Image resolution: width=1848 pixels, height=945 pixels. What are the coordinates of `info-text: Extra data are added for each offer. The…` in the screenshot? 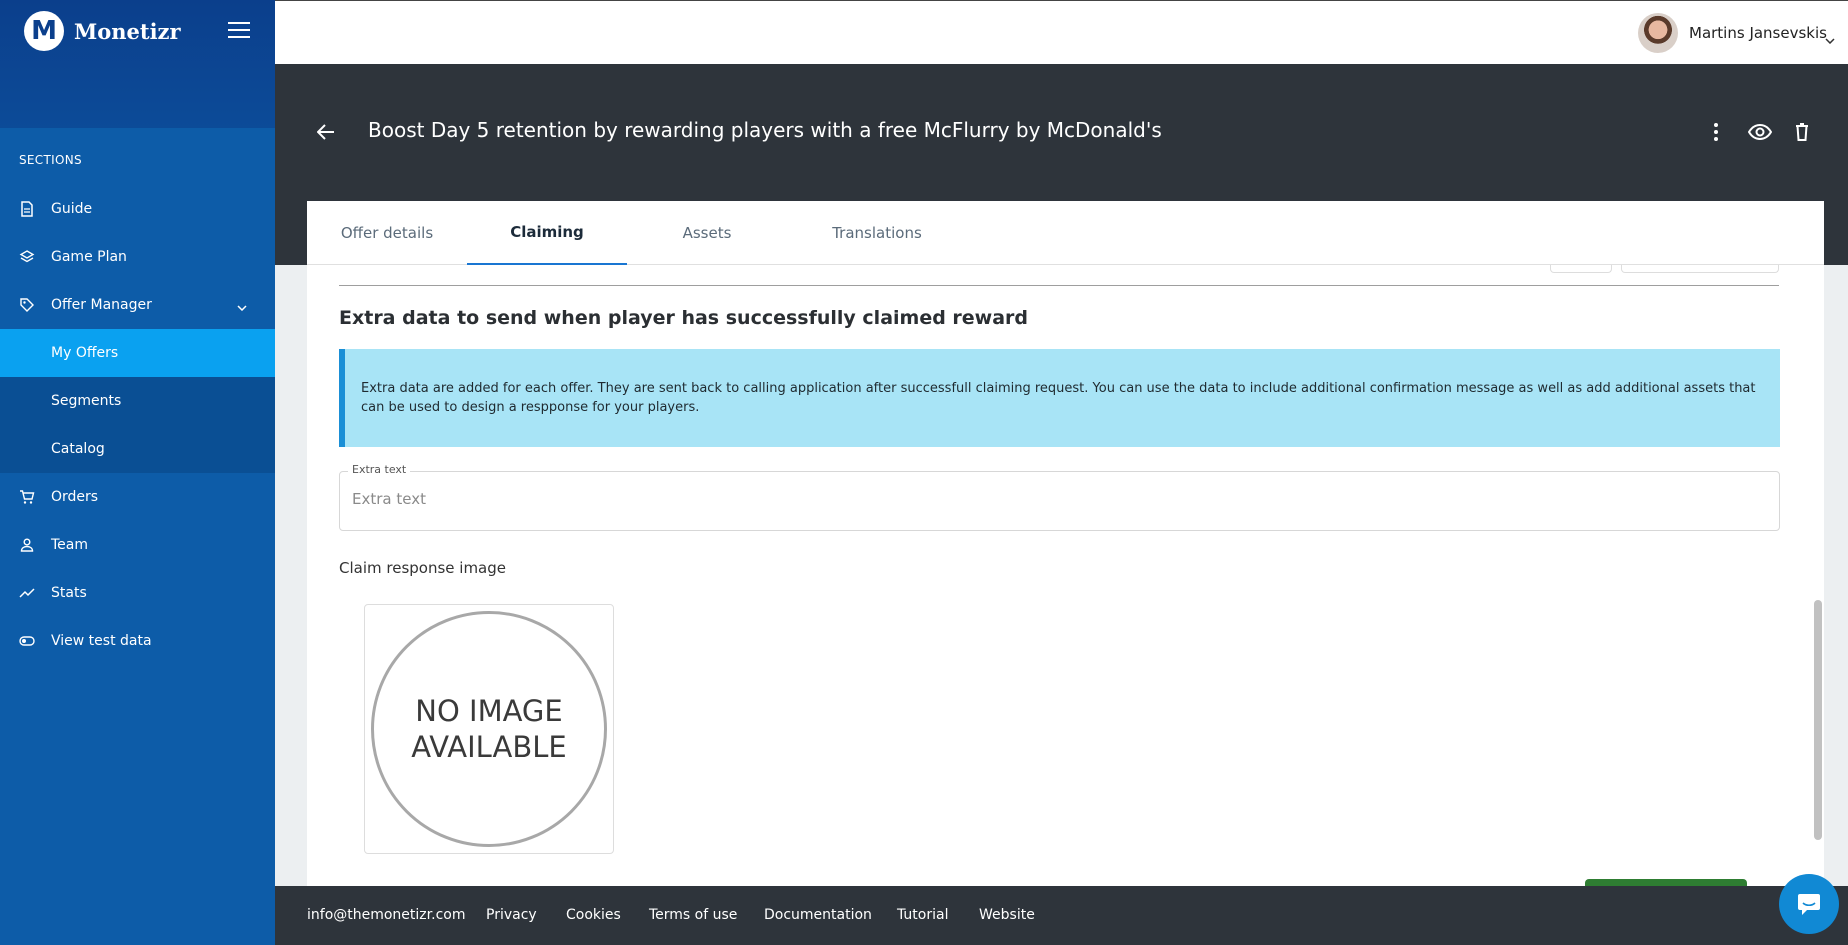 It's located at (1058, 398).